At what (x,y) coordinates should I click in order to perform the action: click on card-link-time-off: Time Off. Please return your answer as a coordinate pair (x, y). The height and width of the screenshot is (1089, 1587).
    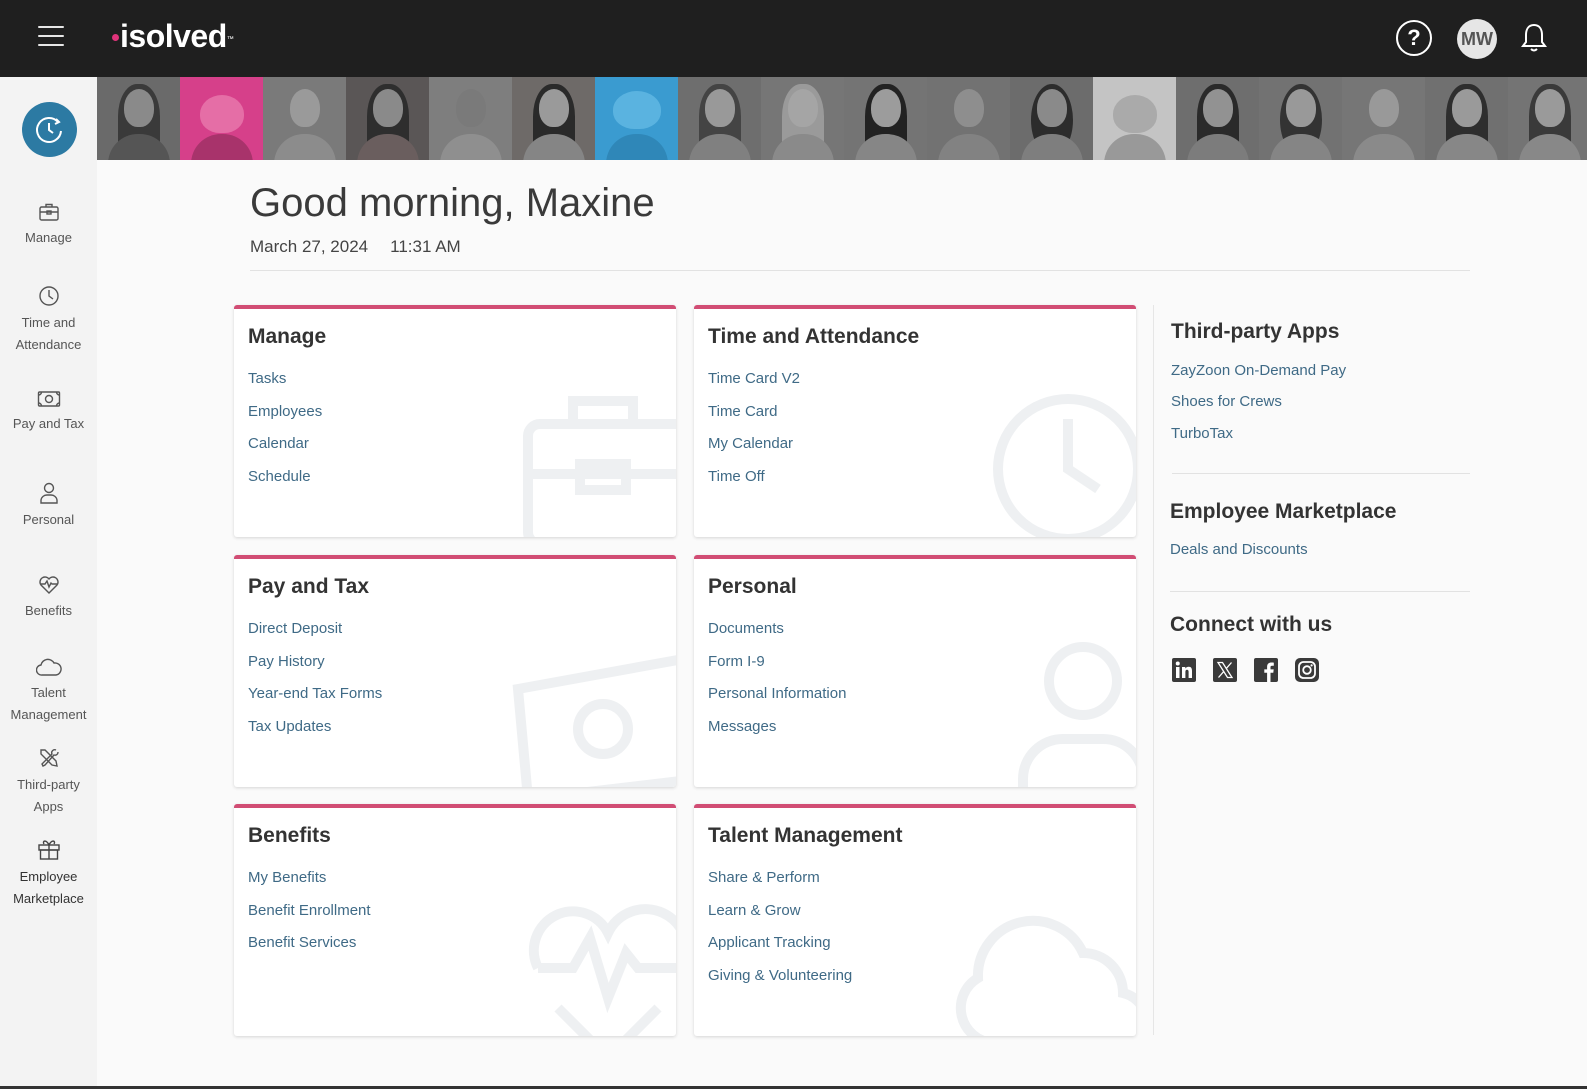
    Looking at the image, I should click on (754, 483).